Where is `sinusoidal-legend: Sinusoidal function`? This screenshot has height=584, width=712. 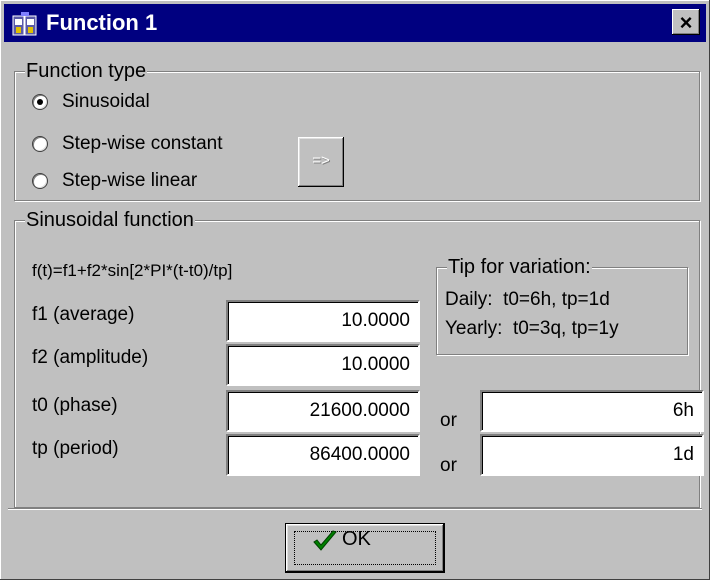 sinusoidal-legend: Sinusoidal function is located at coordinates (110, 220).